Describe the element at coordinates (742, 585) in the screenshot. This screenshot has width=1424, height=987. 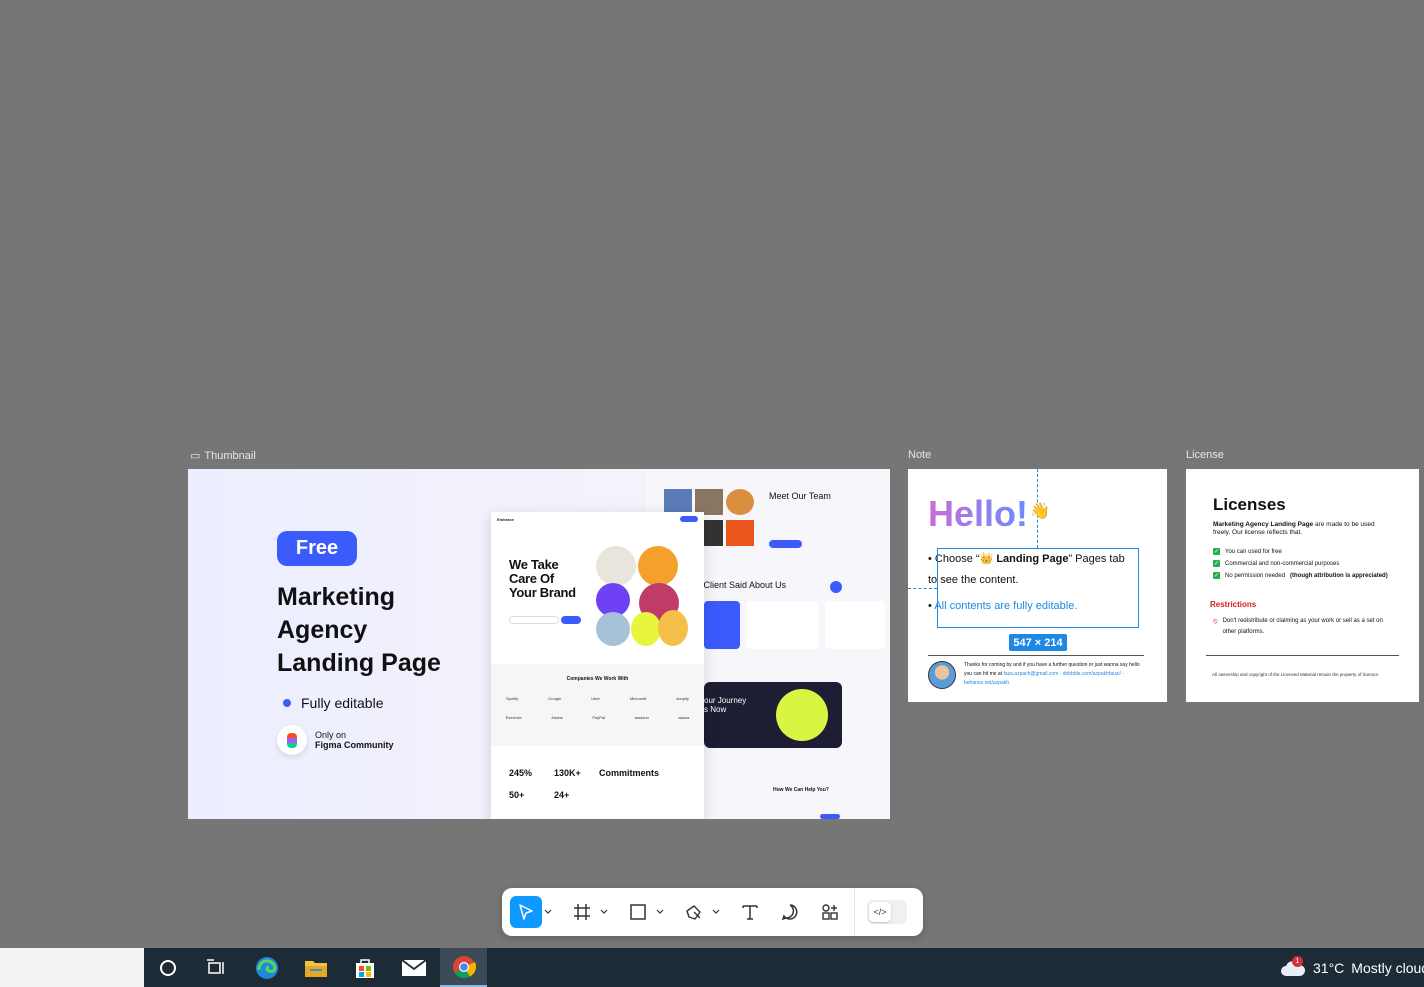
I see `client-title: r Client Said About Us` at that location.